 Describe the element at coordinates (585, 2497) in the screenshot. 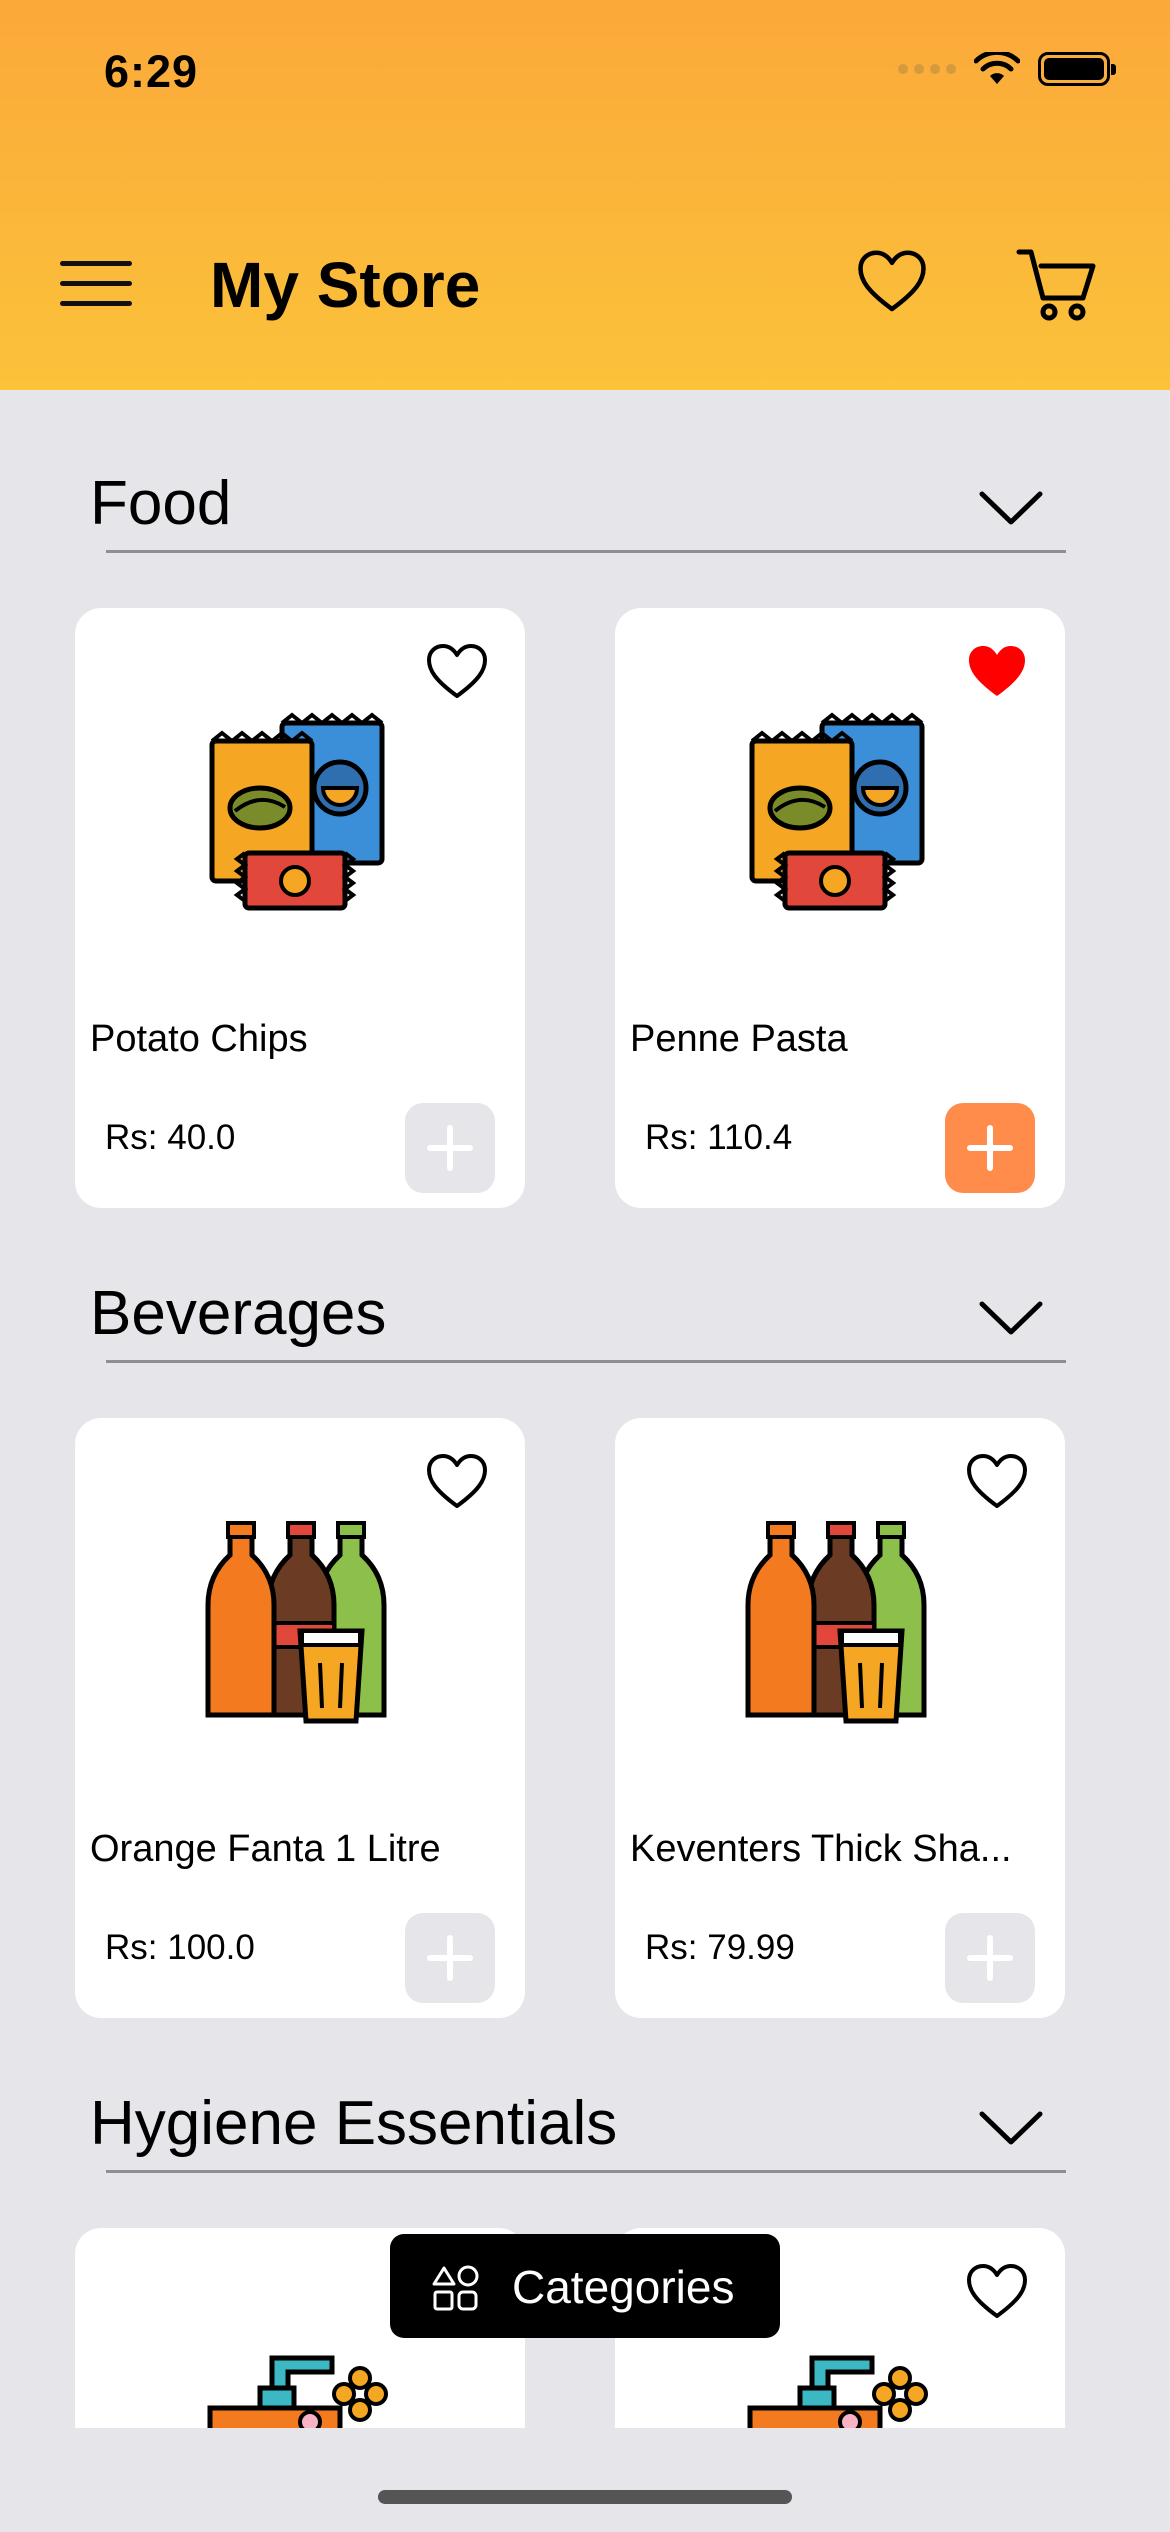

I see `home-indicator` at that location.